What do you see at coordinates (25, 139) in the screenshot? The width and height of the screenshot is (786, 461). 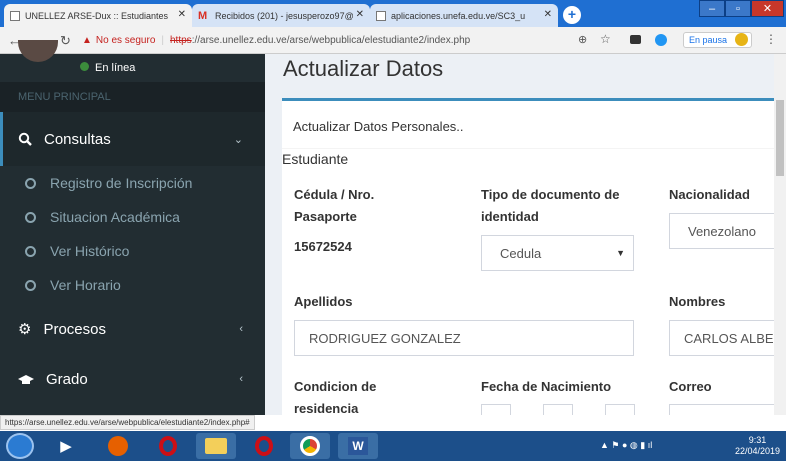 I see `search-icon` at bounding box center [25, 139].